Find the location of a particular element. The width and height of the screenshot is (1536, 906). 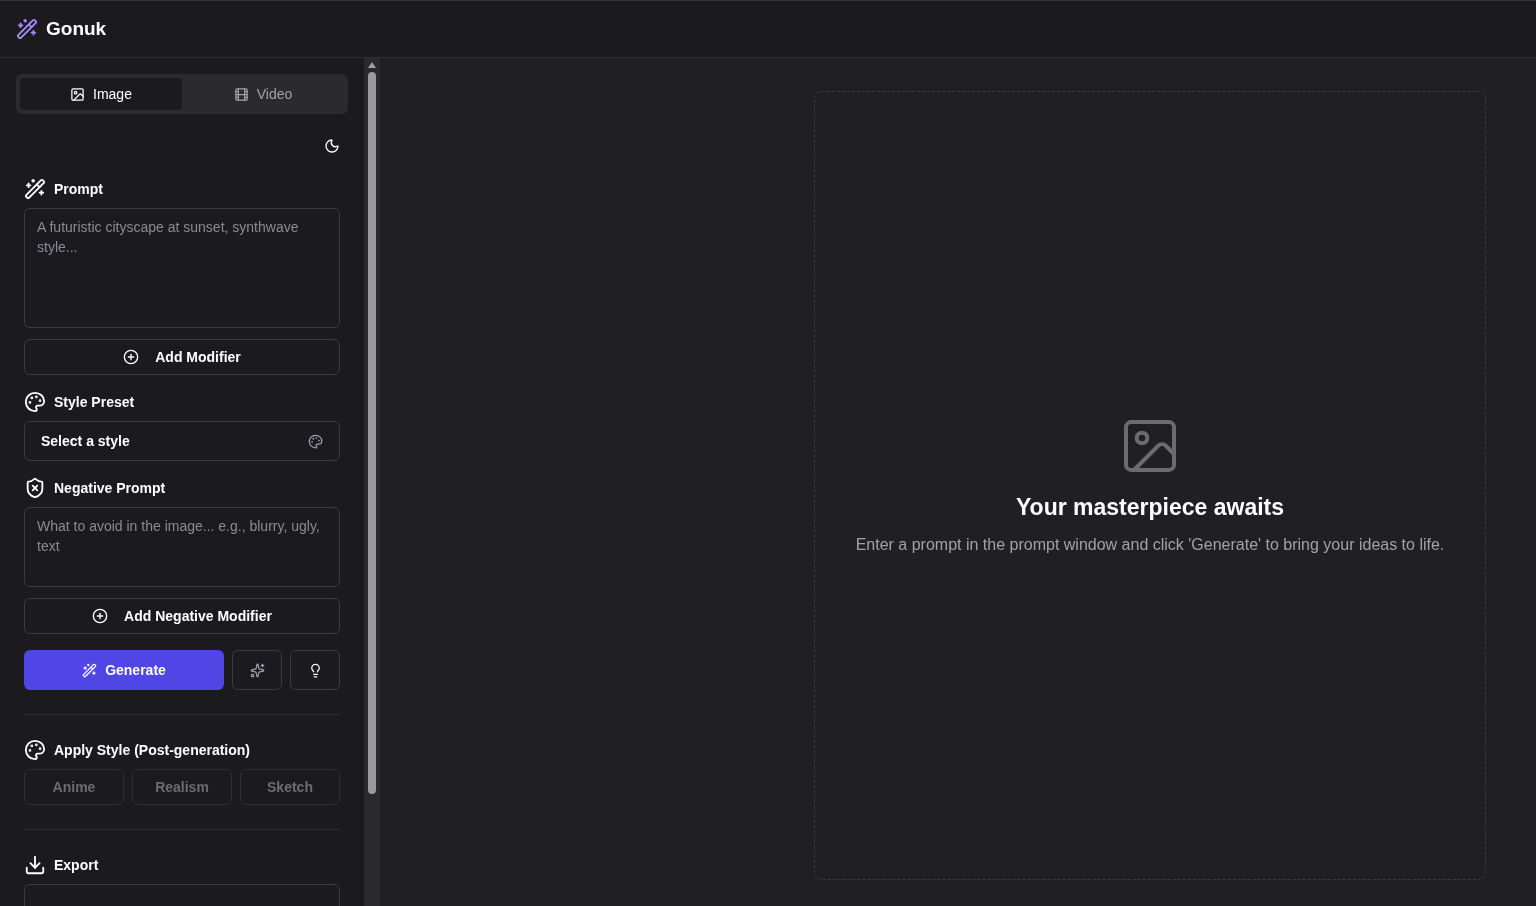

empty-title: Your masterpiece awaits is located at coordinates (1150, 508).